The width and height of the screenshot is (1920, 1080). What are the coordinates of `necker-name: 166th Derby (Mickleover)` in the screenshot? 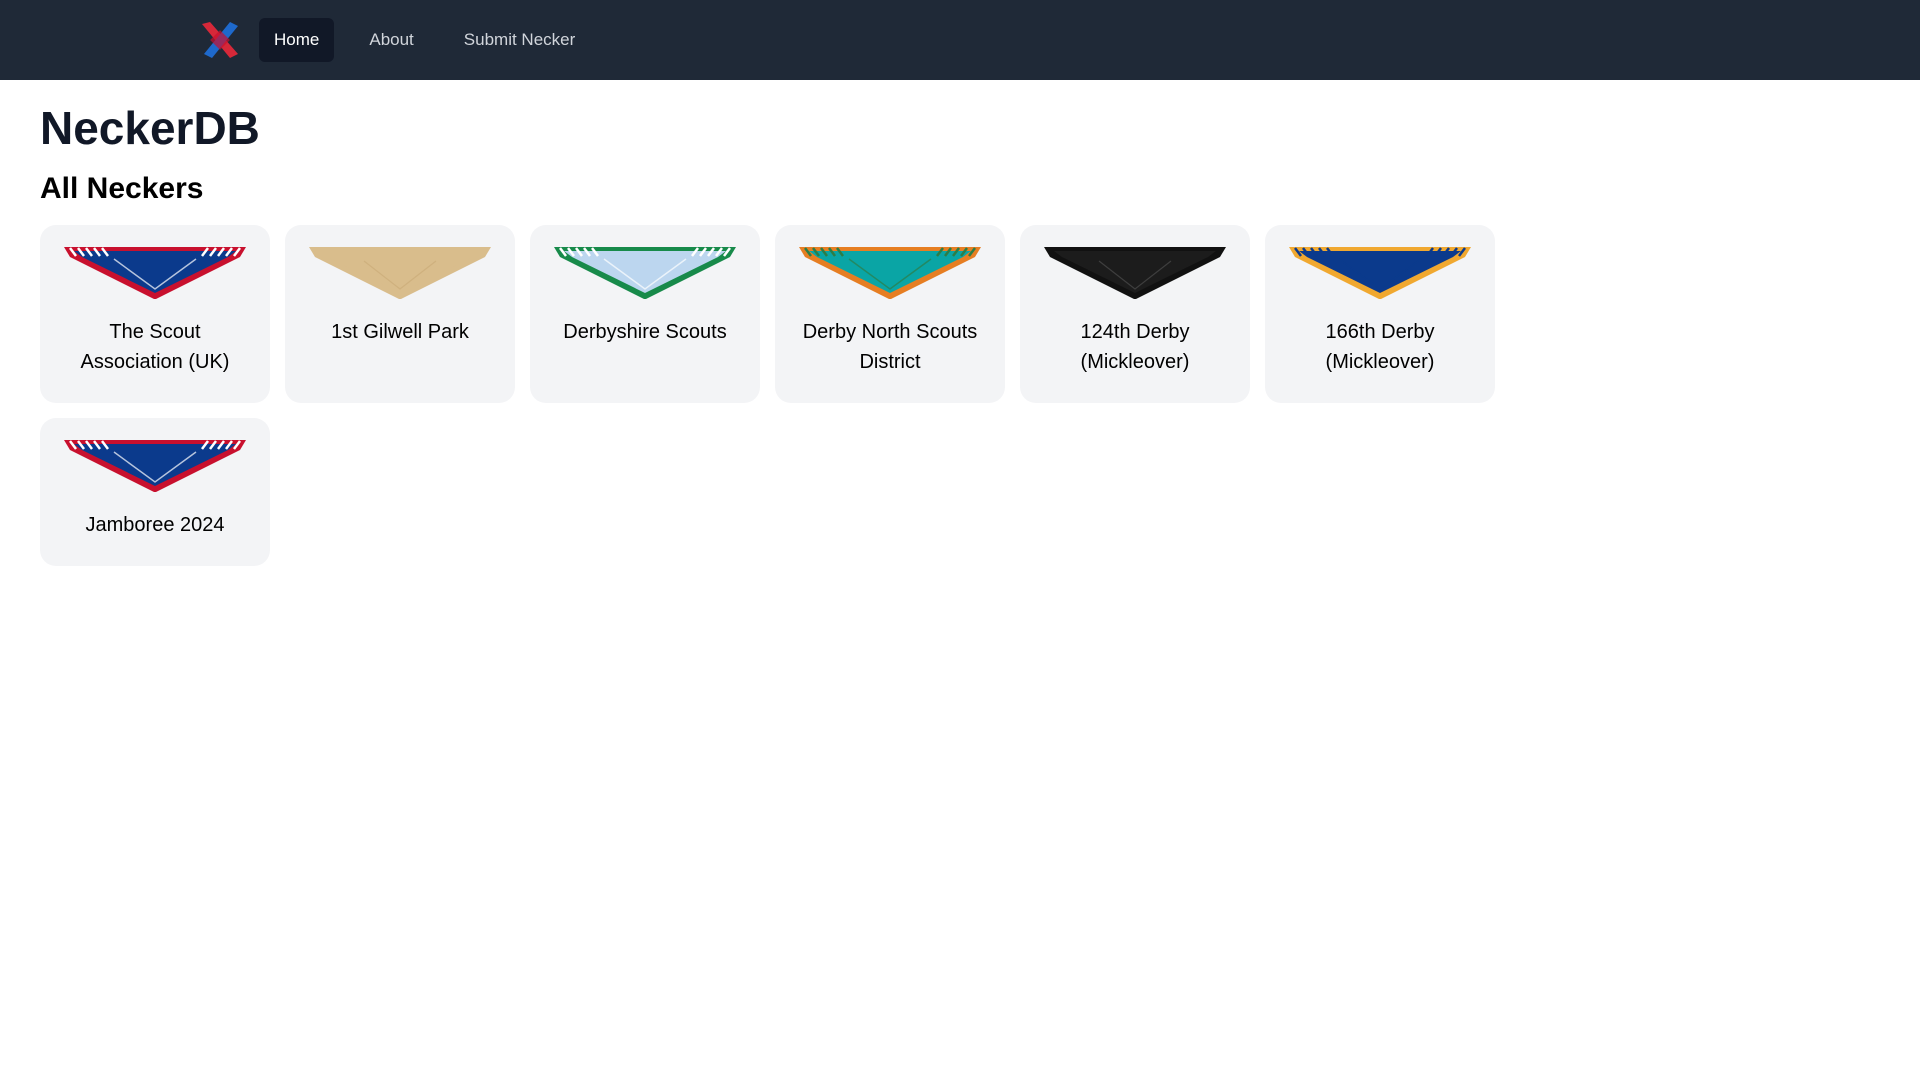 It's located at (1380, 346).